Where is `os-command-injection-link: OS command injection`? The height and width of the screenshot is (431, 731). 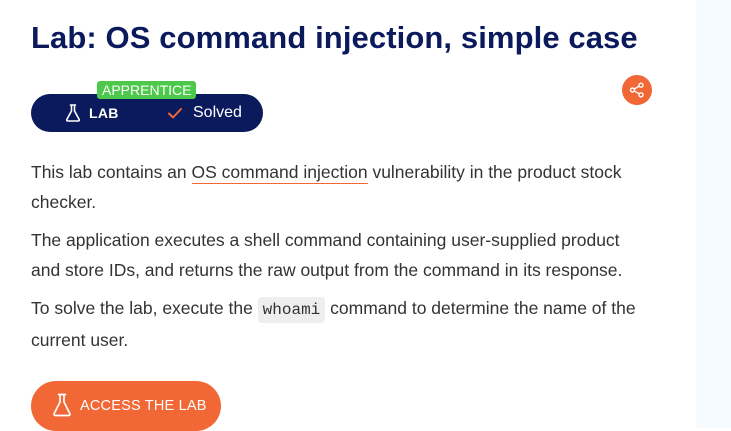 os-command-injection-link: OS command injection is located at coordinates (279, 173).